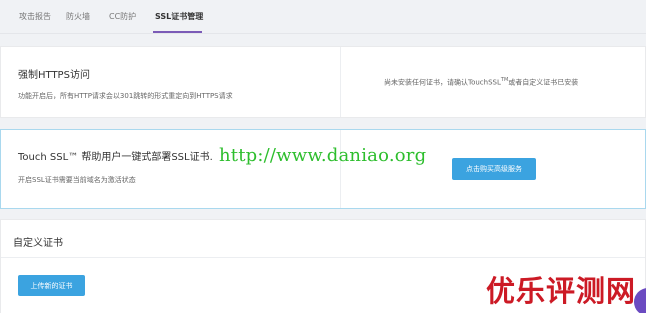  I want to click on tab-ssl-management: SSL证书管理, so click(179, 16).